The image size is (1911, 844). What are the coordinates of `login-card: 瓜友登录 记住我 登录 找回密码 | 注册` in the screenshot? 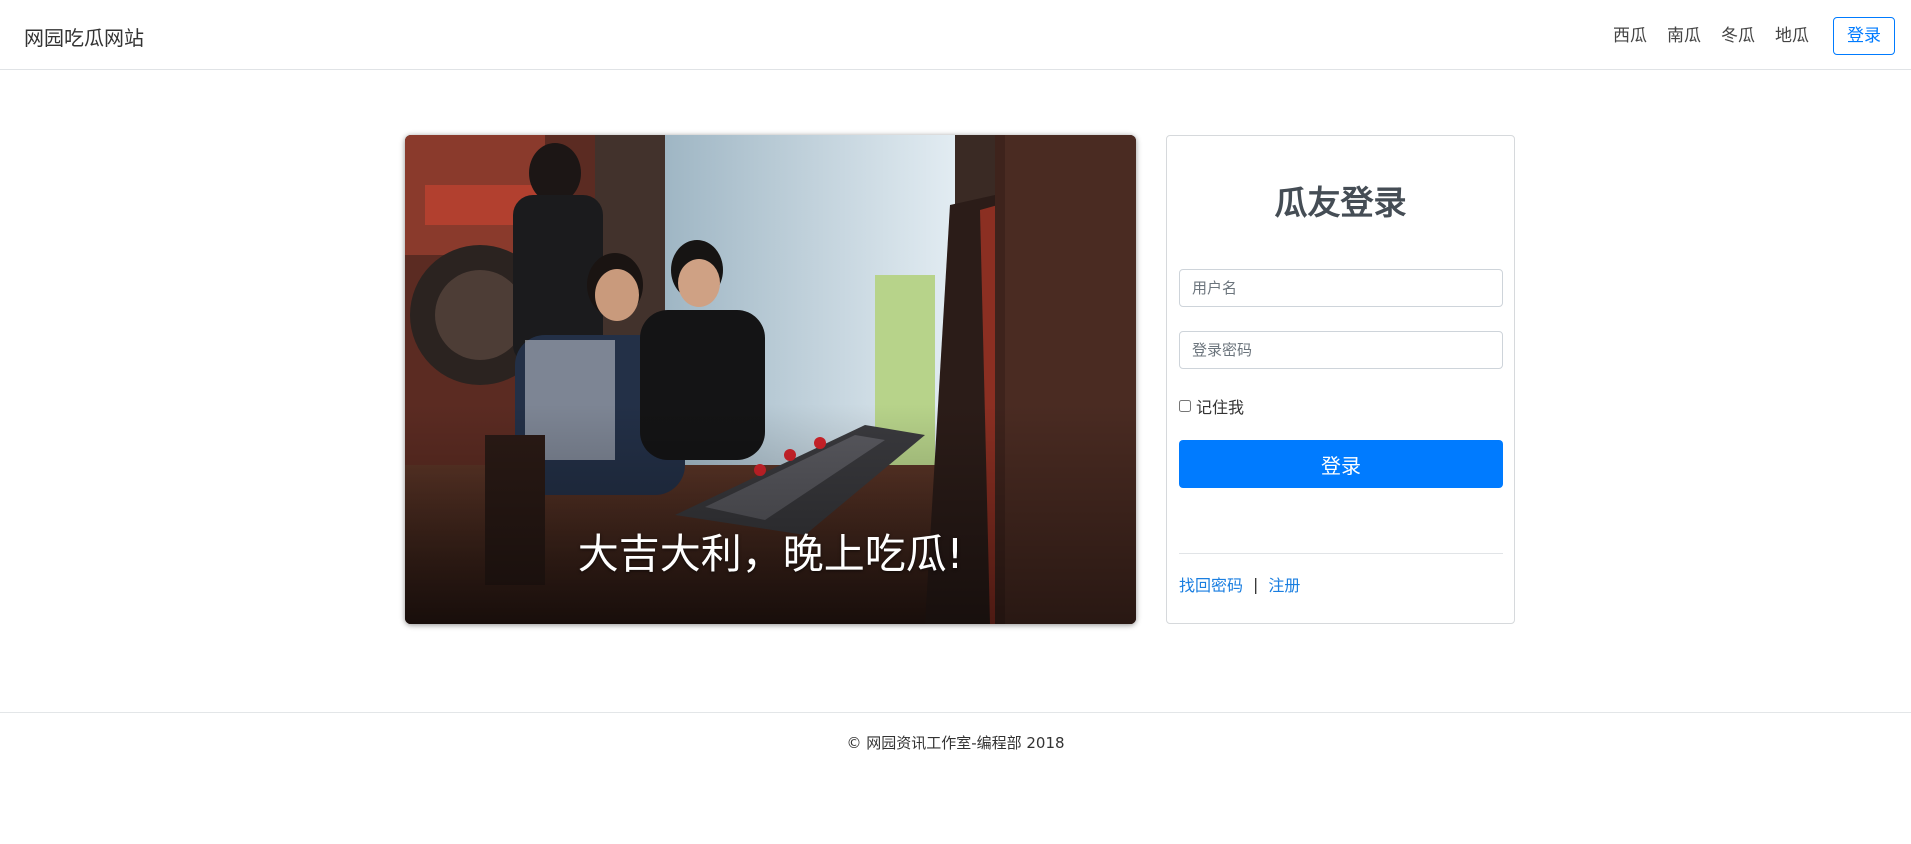 It's located at (1340, 379).